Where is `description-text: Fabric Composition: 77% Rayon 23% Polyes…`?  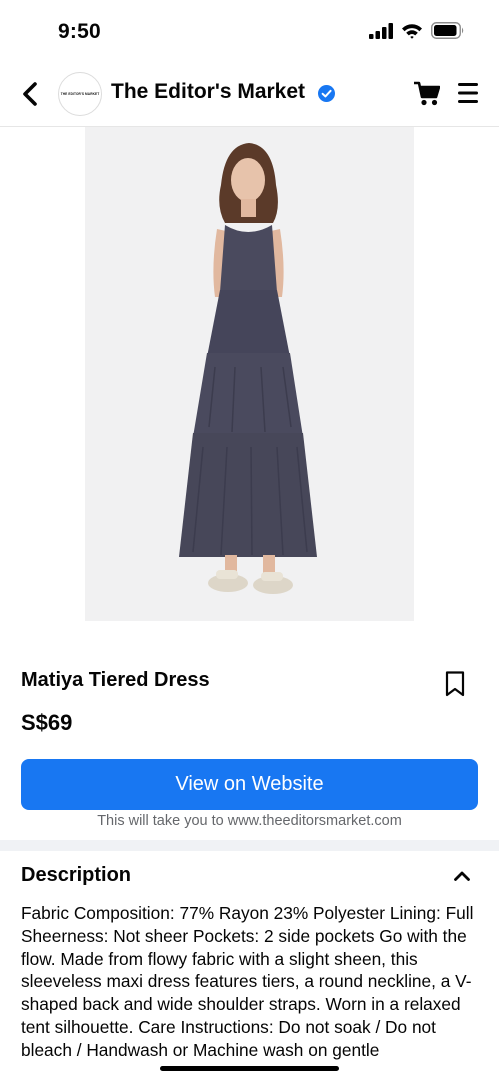 description-text: Fabric Composition: 77% Rayon 23% Polyes… is located at coordinates (247, 981).